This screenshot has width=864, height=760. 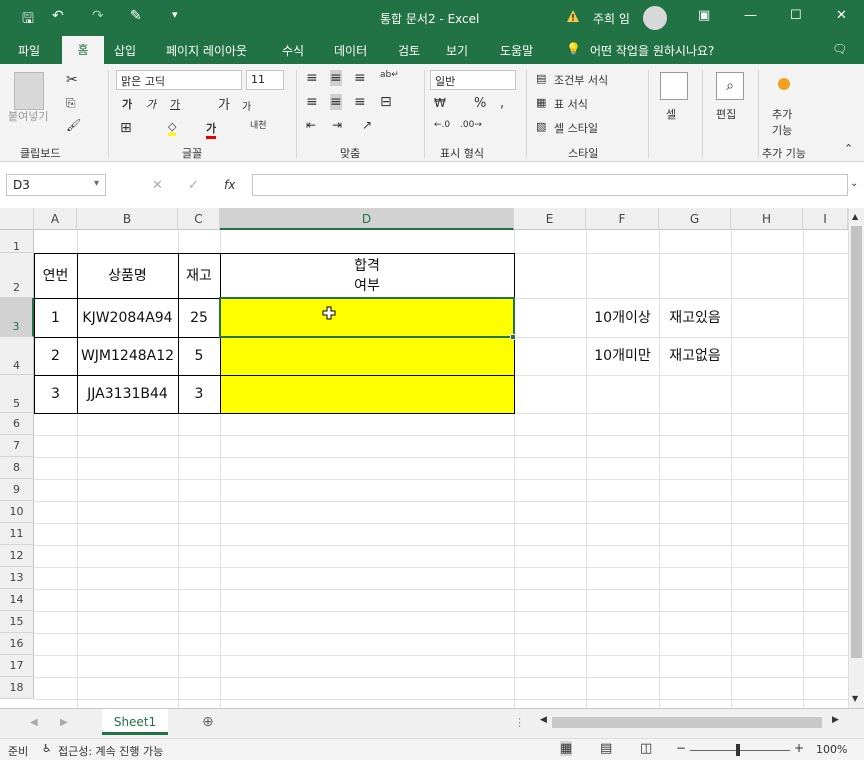 I want to click on minimize-icon: —, so click(x=750, y=15).